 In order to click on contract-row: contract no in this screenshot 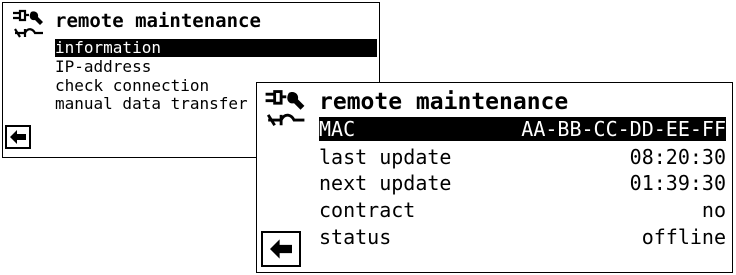, I will do `click(522, 210)`.